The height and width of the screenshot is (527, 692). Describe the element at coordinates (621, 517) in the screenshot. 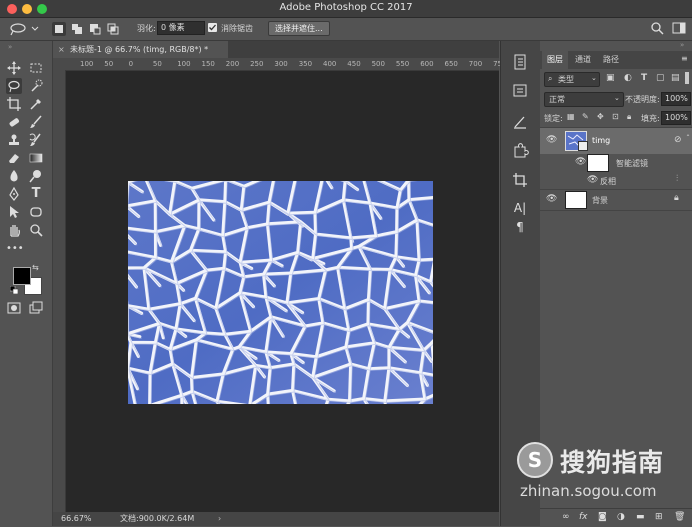

I see `adjustment-layer-icon: ◑` at that location.